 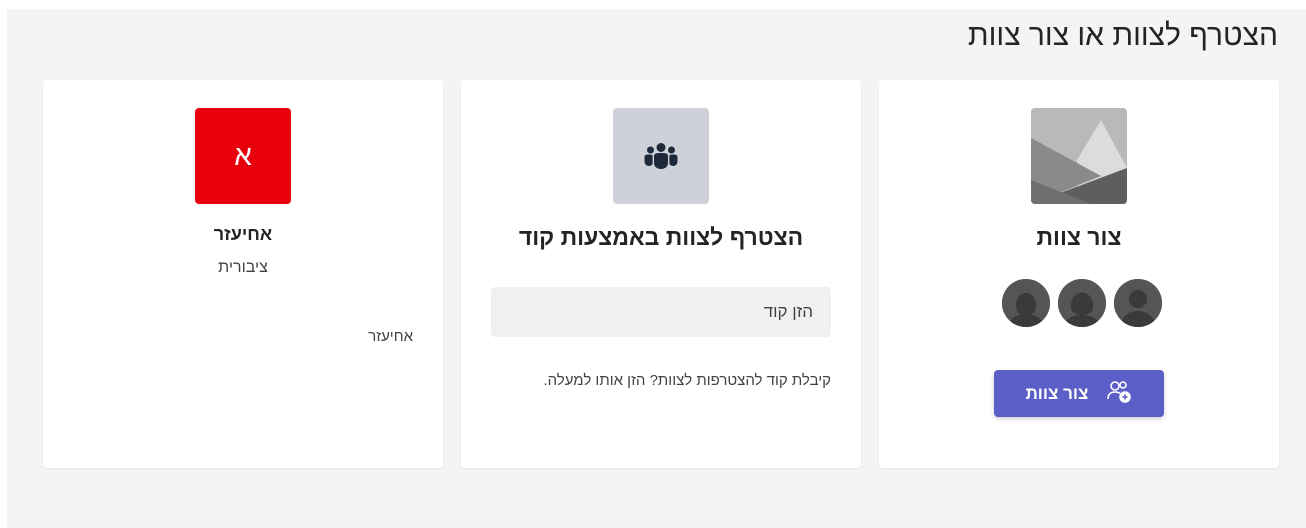 I want to click on join-with-code-title: הצטרף לצוות באמצעות קוד, so click(x=661, y=237).